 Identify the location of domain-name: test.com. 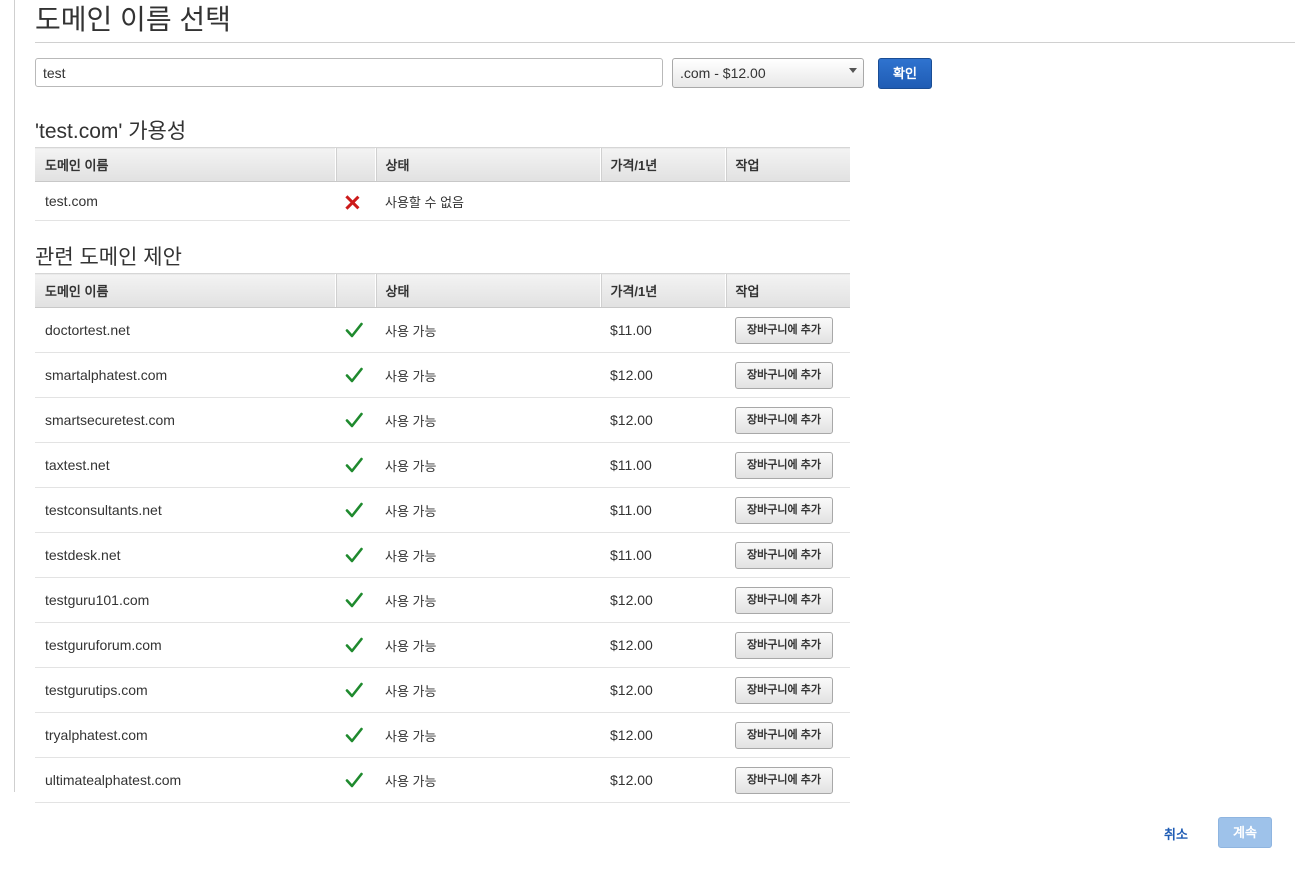
(185, 201).